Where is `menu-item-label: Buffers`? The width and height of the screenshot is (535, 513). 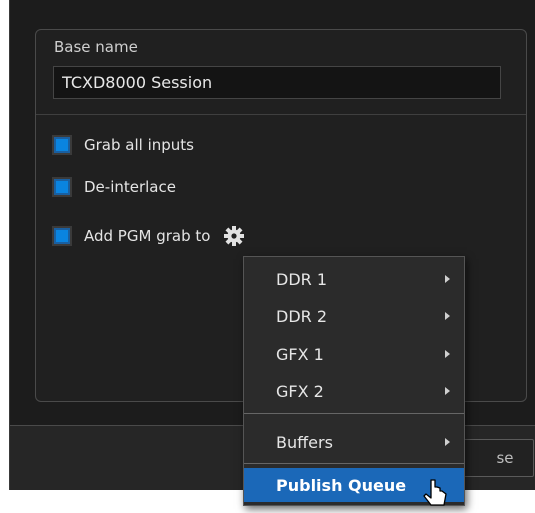
menu-item-label: Buffers is located at coordinates (304, 442).